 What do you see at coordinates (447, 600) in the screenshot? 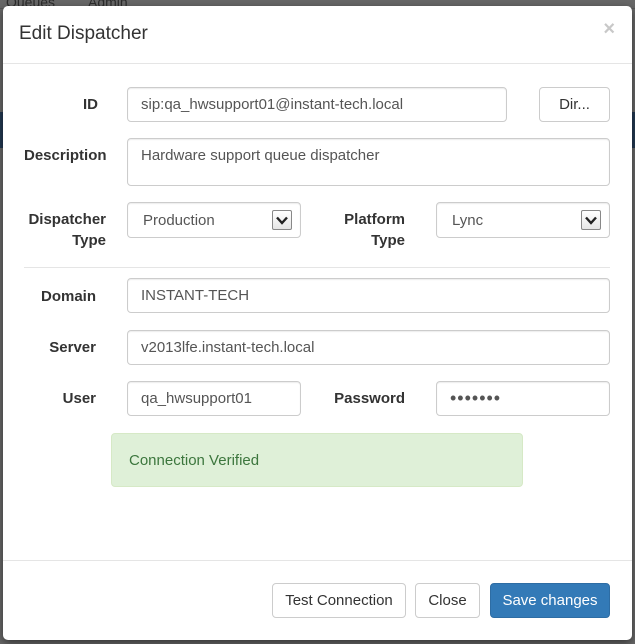
I see `close-button: Close` at bounding box center [447, 600].